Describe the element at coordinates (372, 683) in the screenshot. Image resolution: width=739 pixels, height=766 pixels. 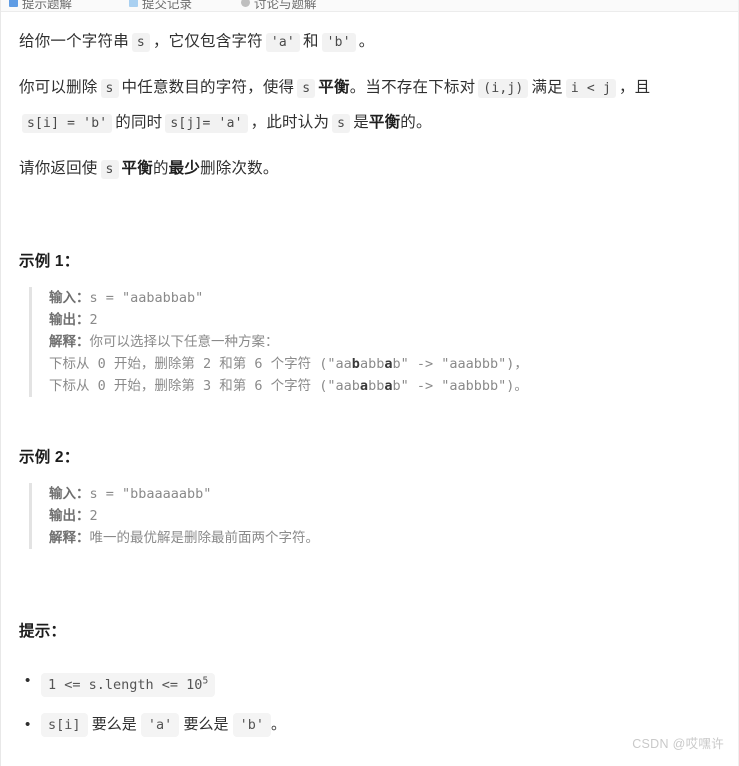
I see `list-item: 1 <= s.length <= 105` at that location.